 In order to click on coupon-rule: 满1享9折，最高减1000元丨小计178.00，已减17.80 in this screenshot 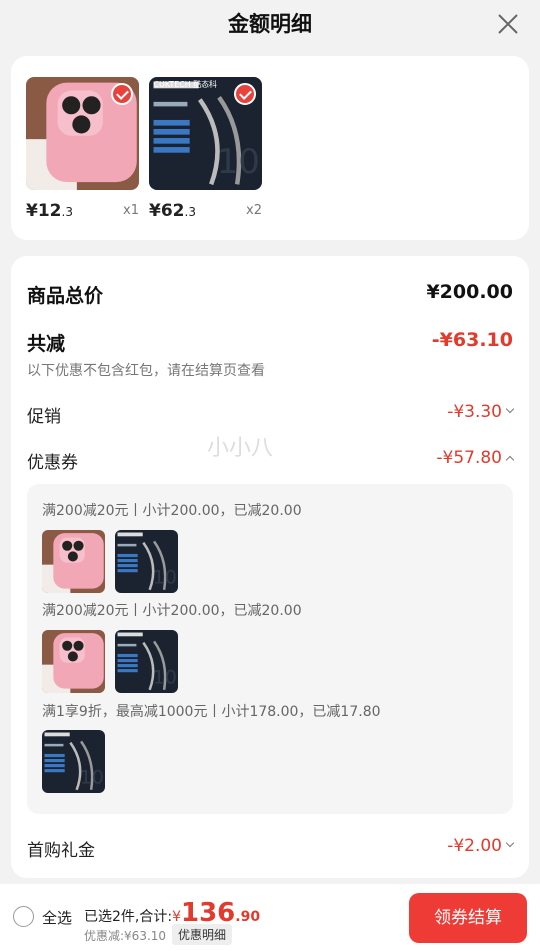, I will do `click(211, 712)`.